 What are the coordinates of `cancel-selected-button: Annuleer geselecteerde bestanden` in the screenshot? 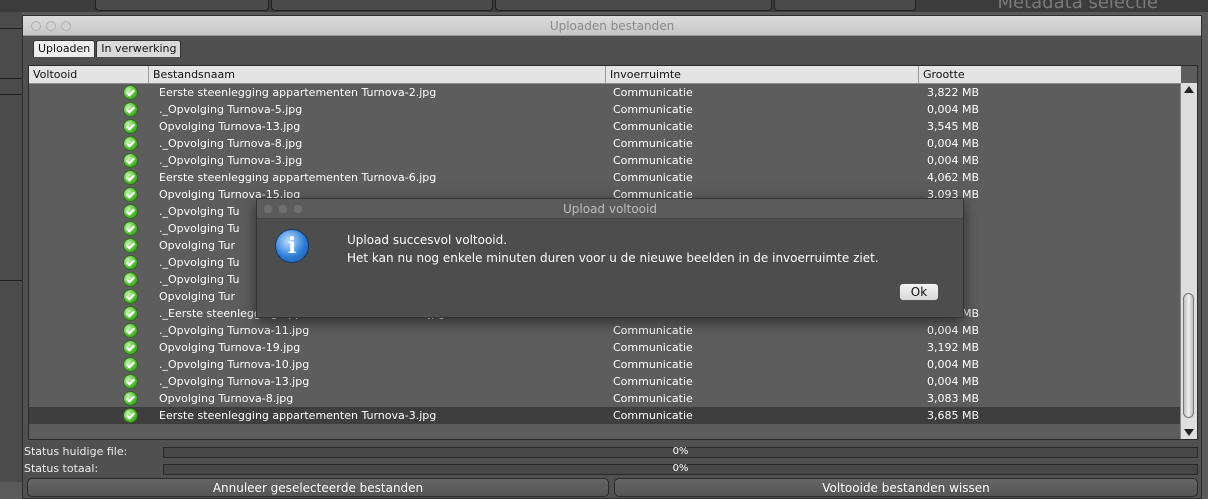 It's located at (318, 487).